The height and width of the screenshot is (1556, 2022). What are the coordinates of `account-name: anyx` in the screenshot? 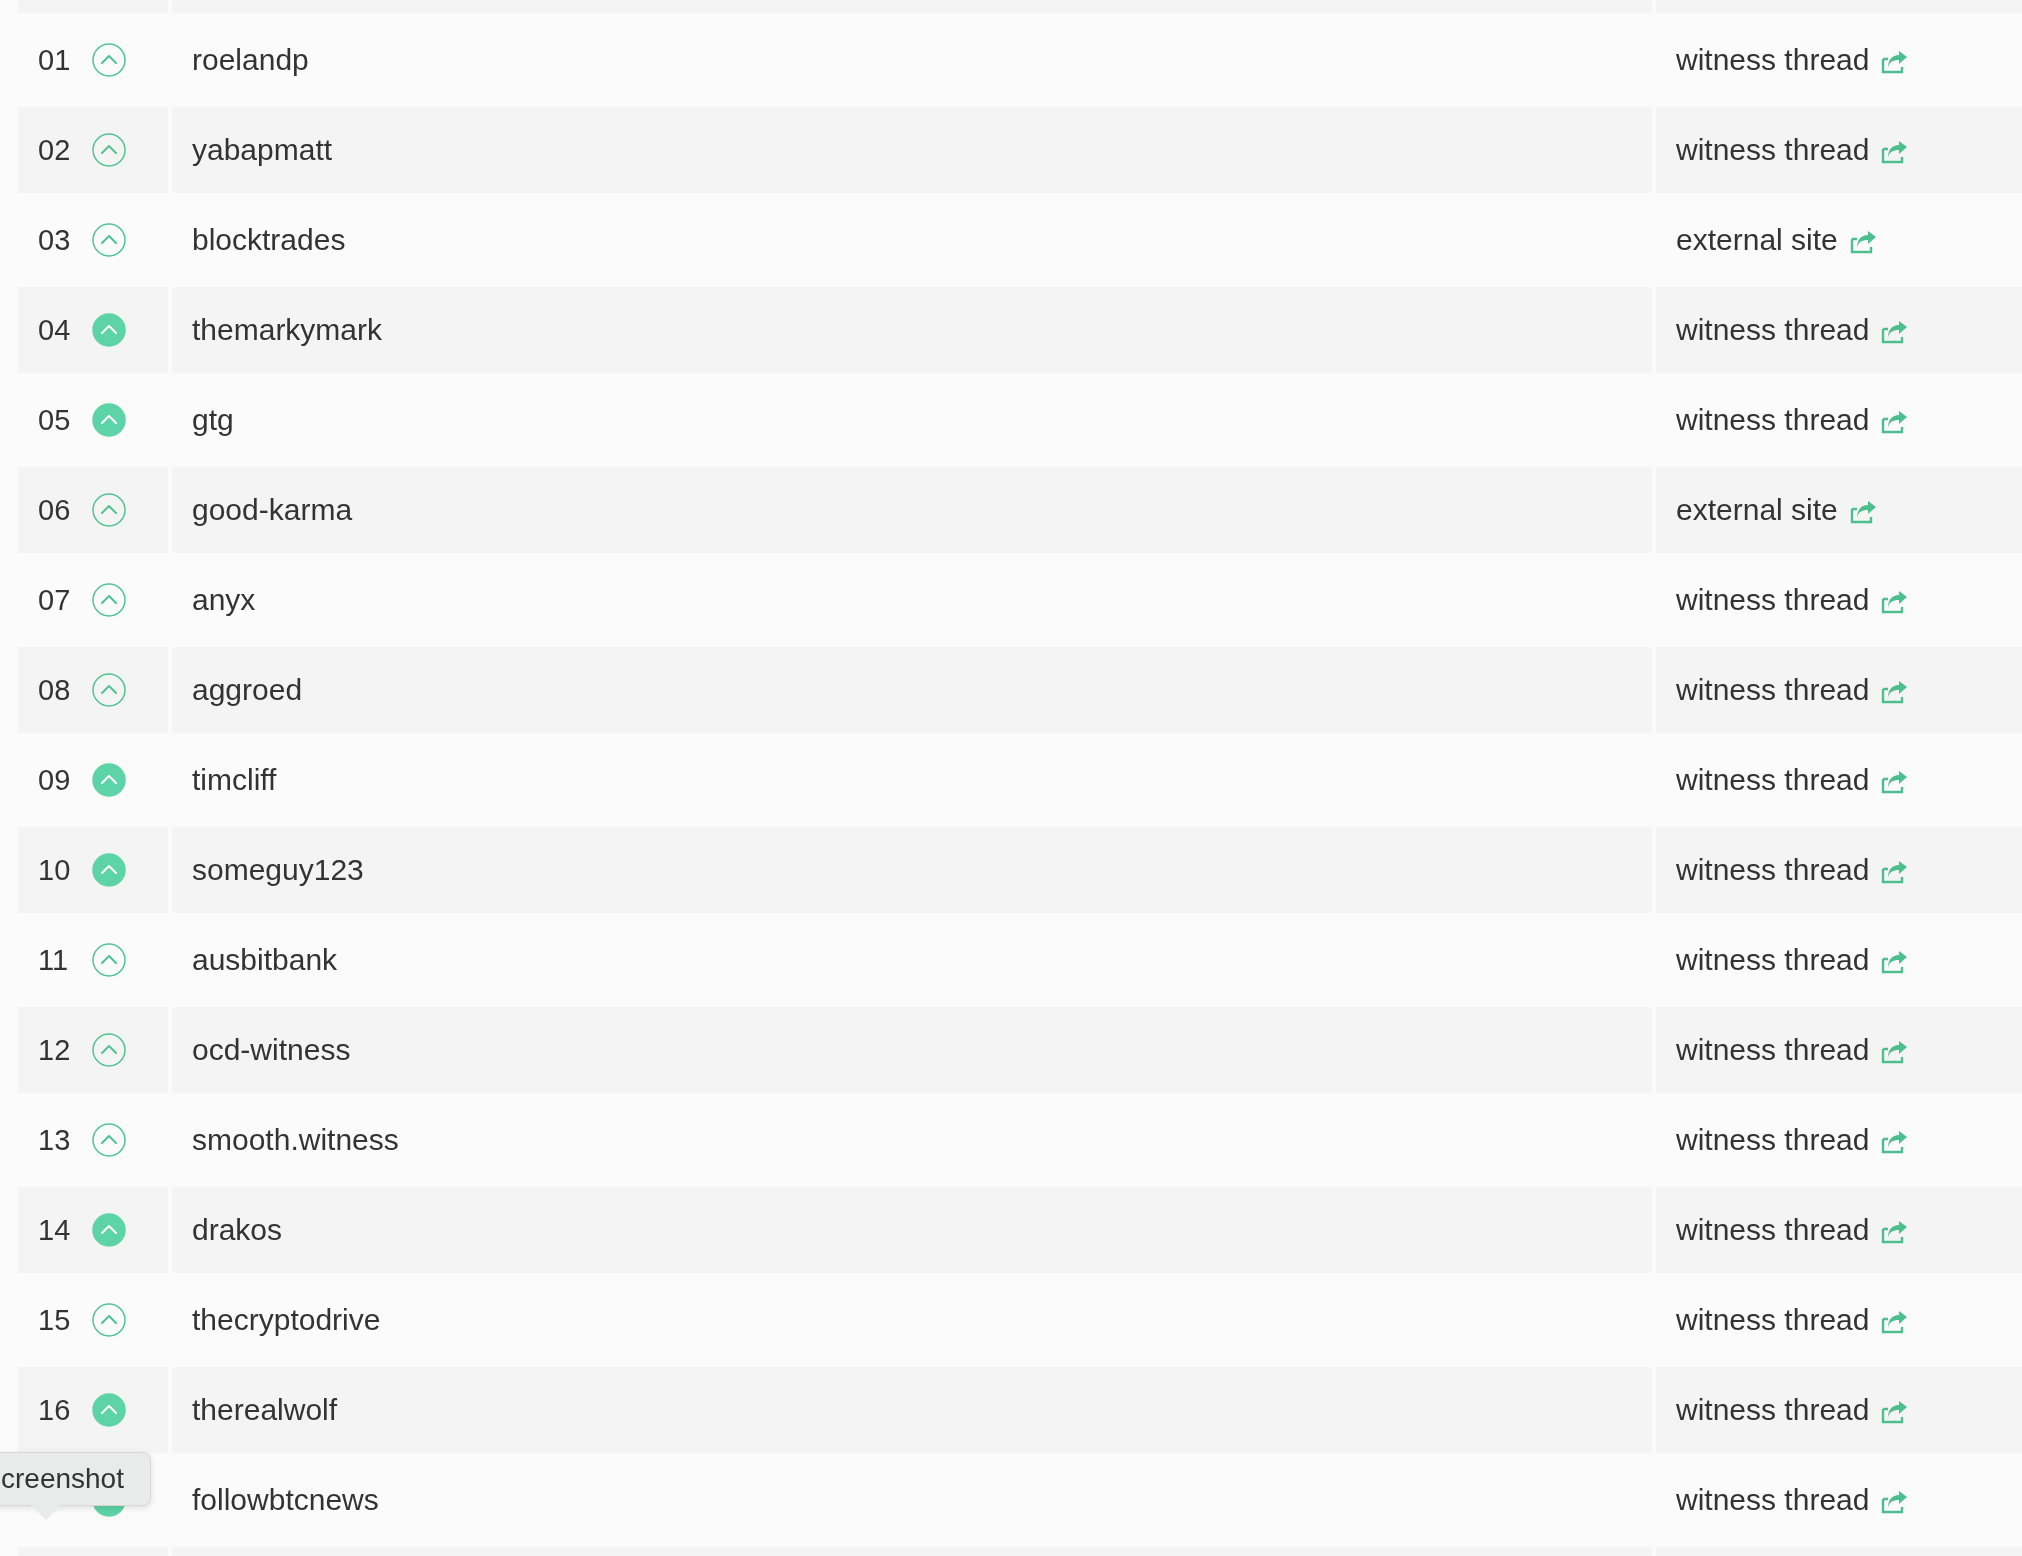 It's located at (224, 600).